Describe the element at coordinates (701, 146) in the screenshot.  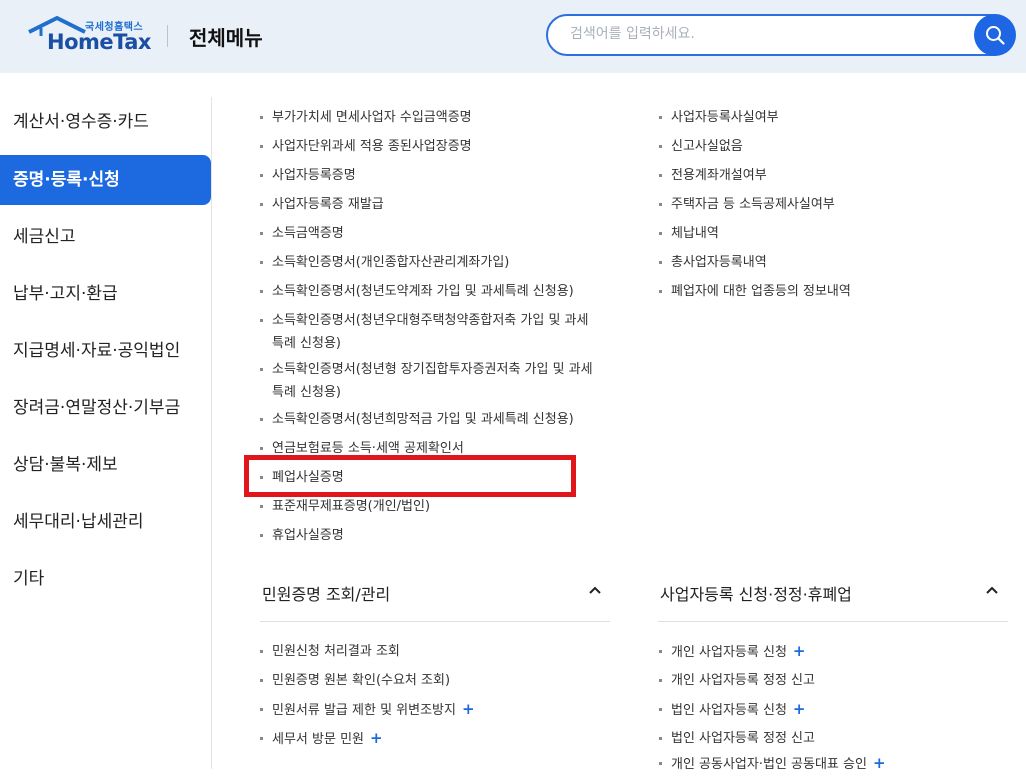
I see `menu-link: 신고사실없음` at that location.